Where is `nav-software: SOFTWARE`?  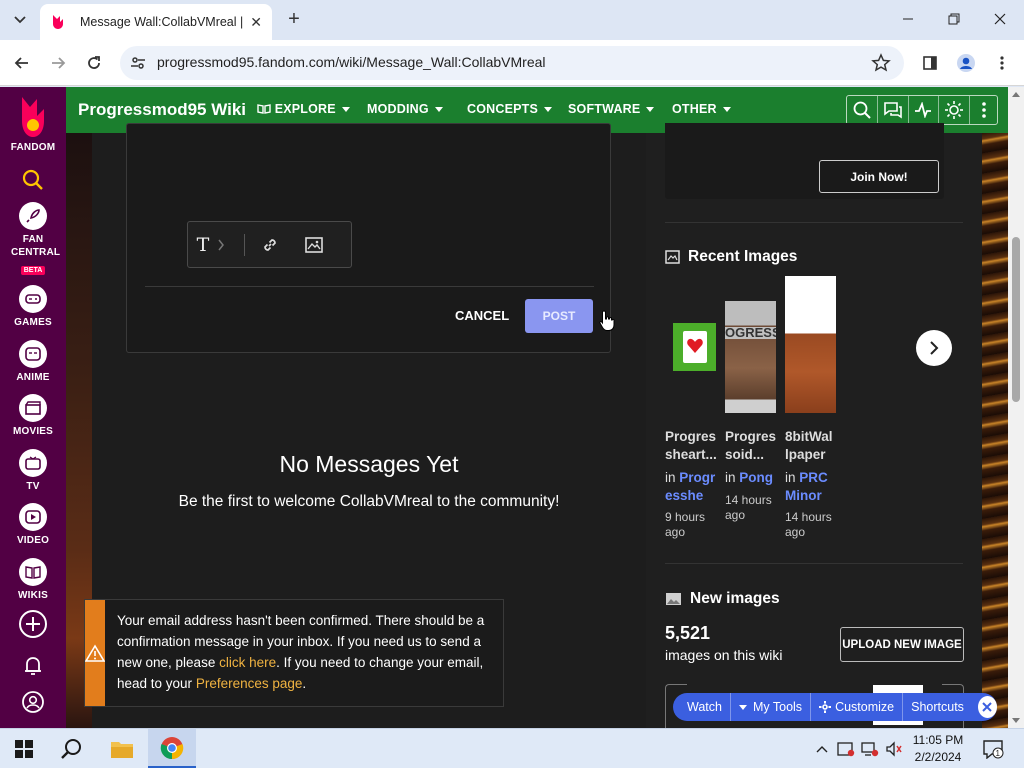 nav-software: SOFTWARE is located at coordinates (611, 109).